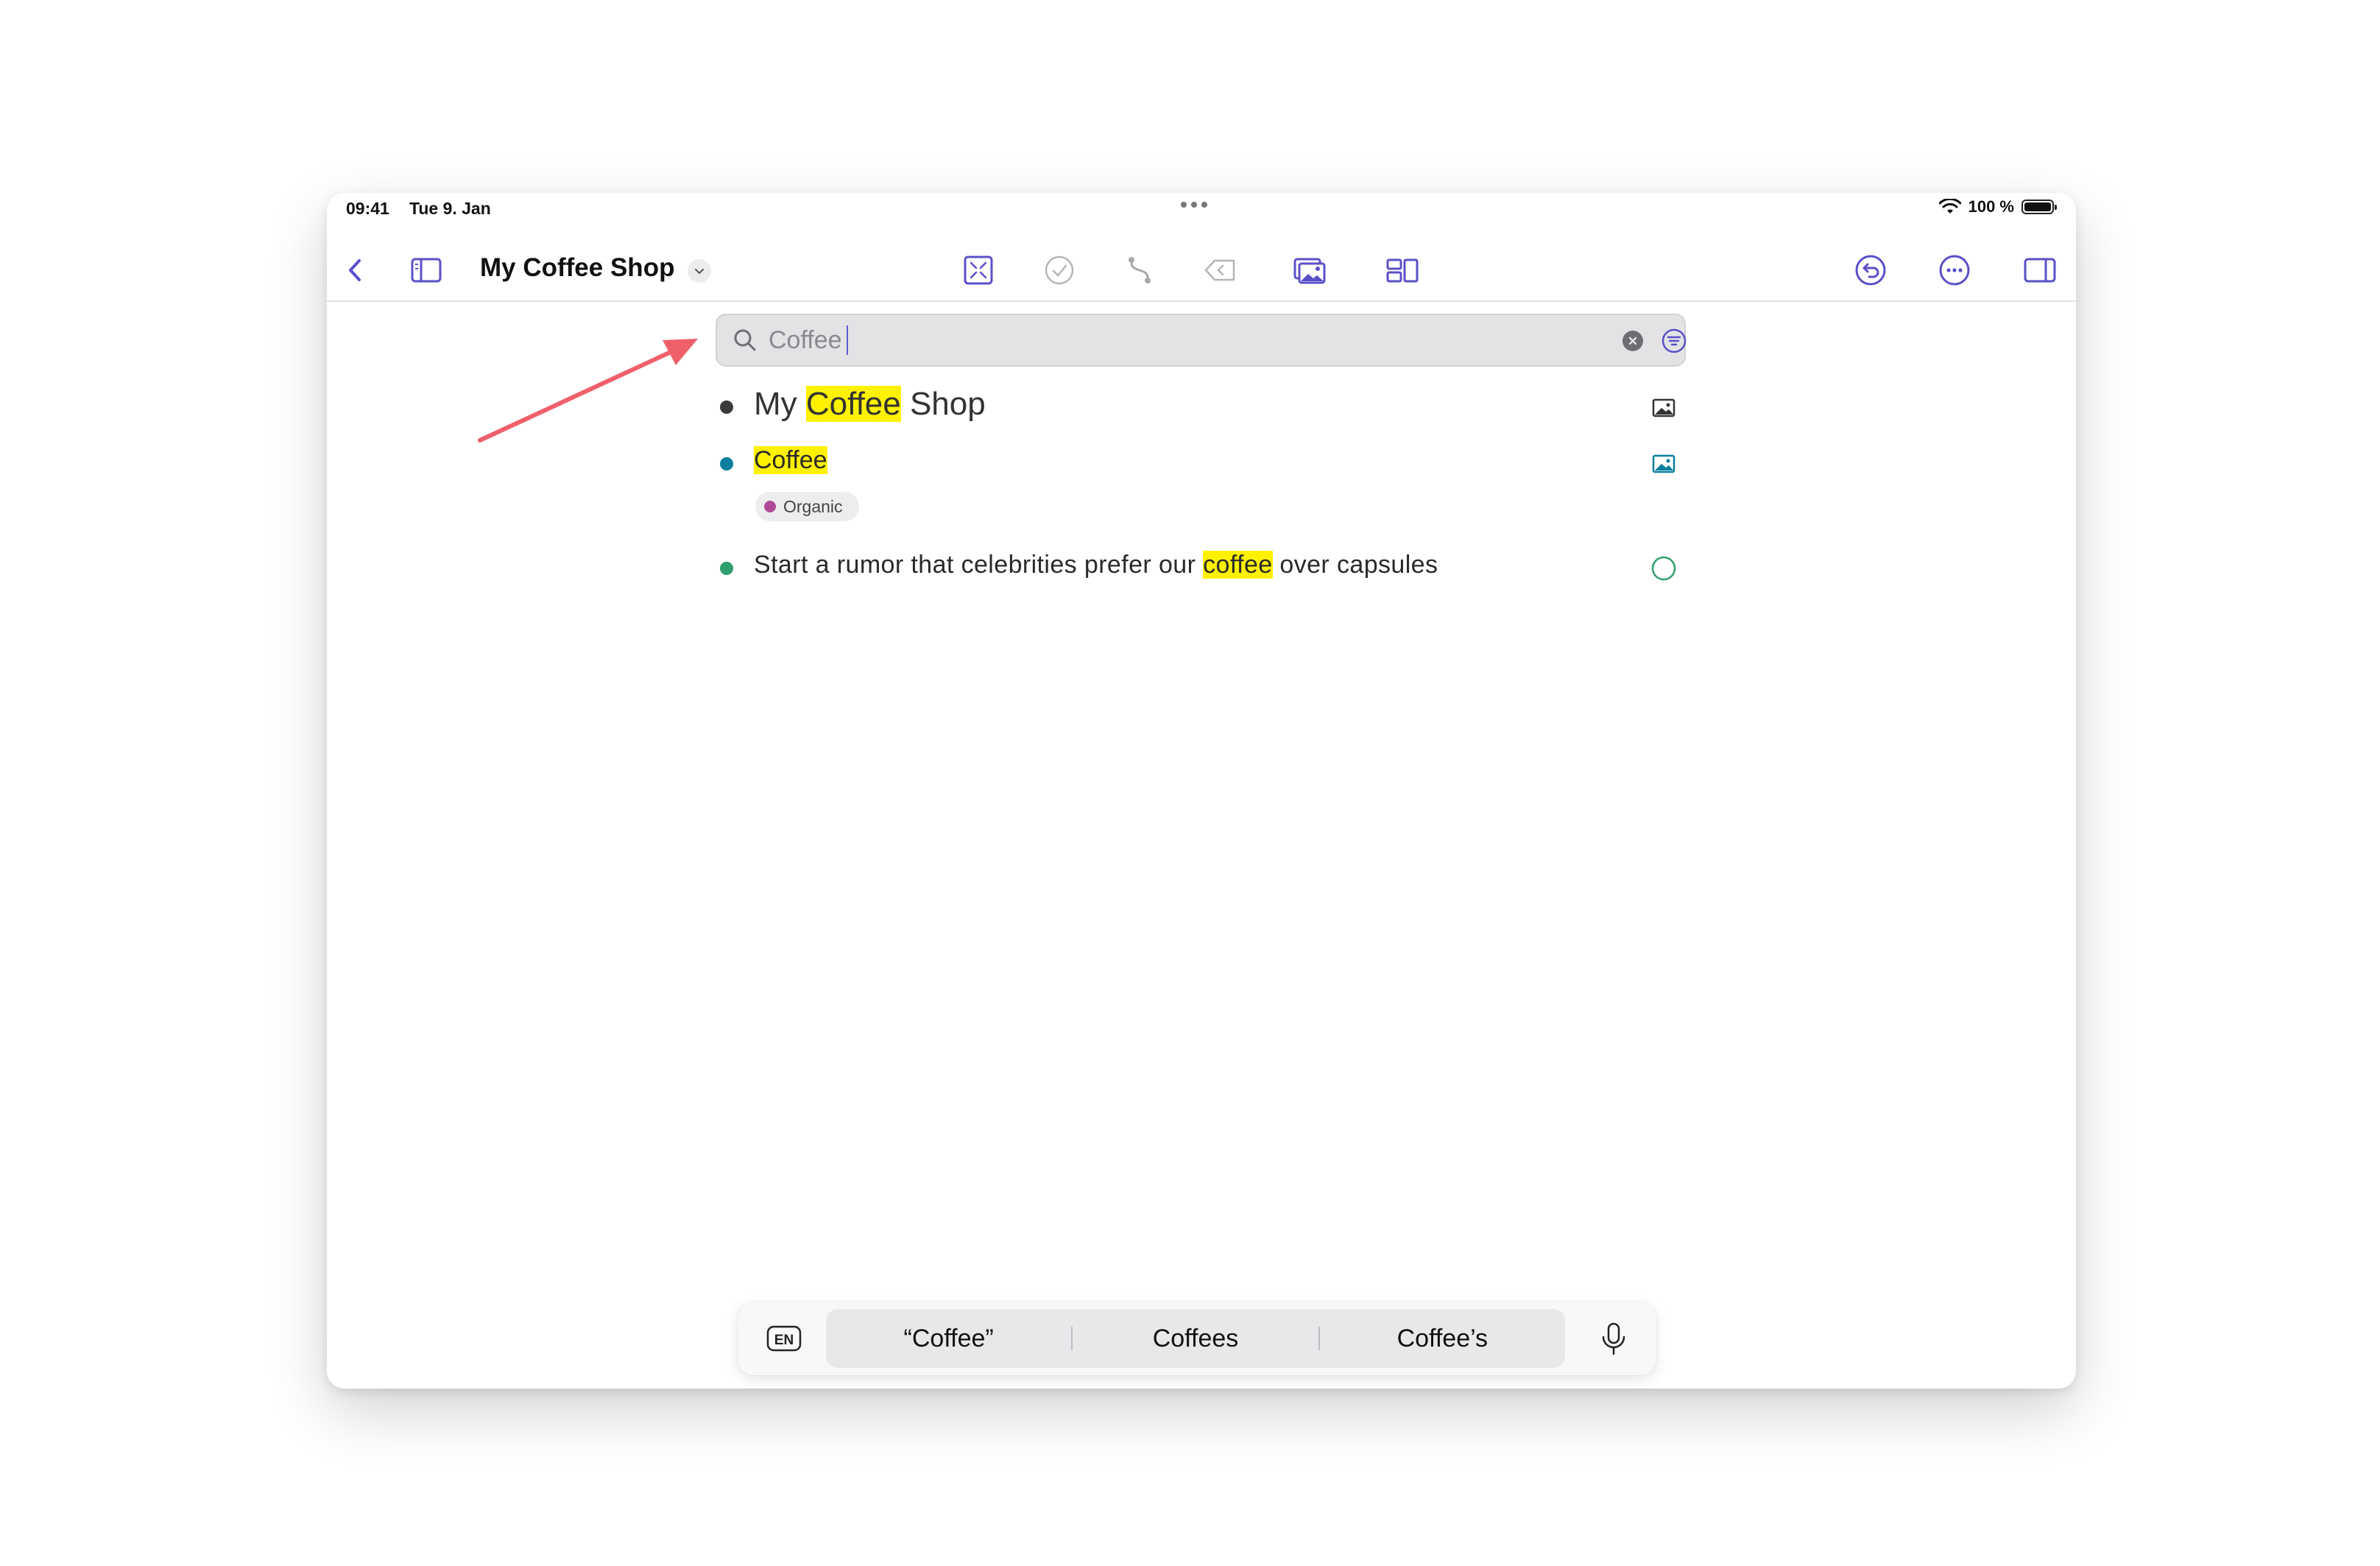 This screenshot has width=2380, height=1566. What do you see at coordinates (1674, 341) in the screenshot?
I see `filter-icon` at bounding box center [1674, 341].